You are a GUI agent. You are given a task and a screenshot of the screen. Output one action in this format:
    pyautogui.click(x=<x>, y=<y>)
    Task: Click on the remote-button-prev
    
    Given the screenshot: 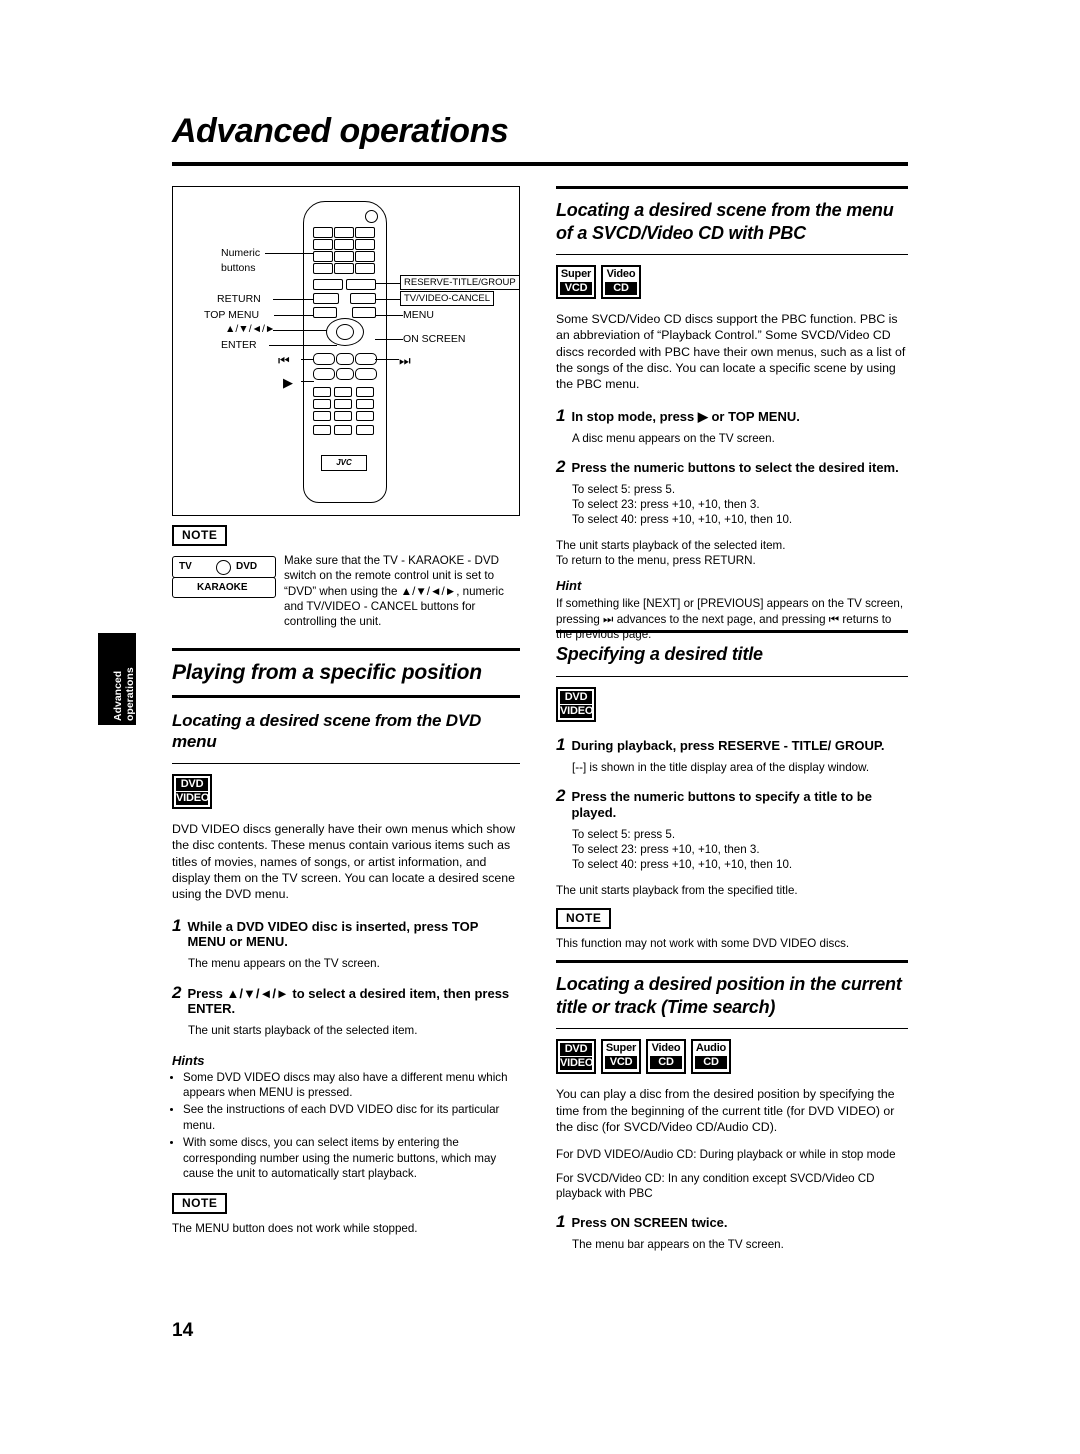 What is the action you would take?
    pyautogui.click(x=324, y=359)
    